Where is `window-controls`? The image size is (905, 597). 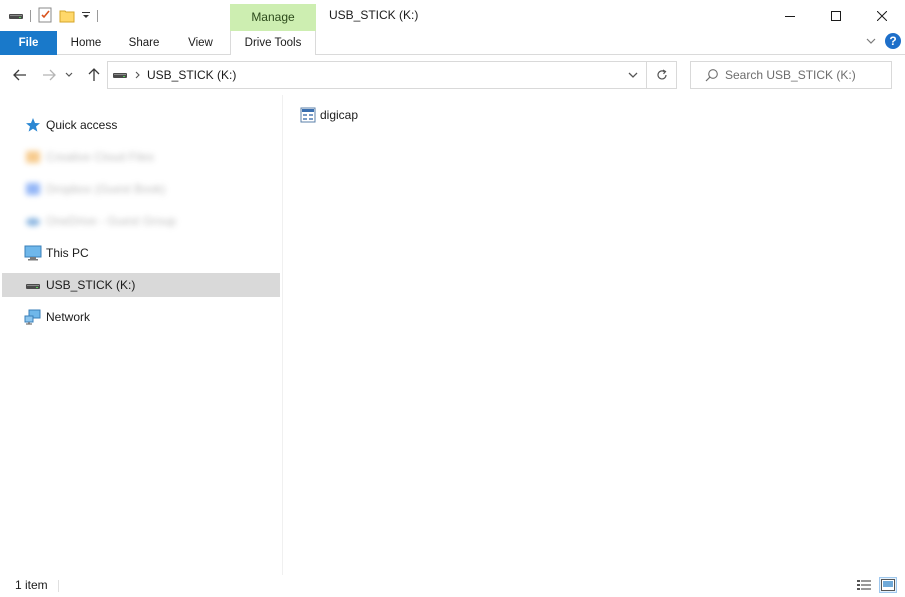 window-controls is located at coordinates (836, 15).